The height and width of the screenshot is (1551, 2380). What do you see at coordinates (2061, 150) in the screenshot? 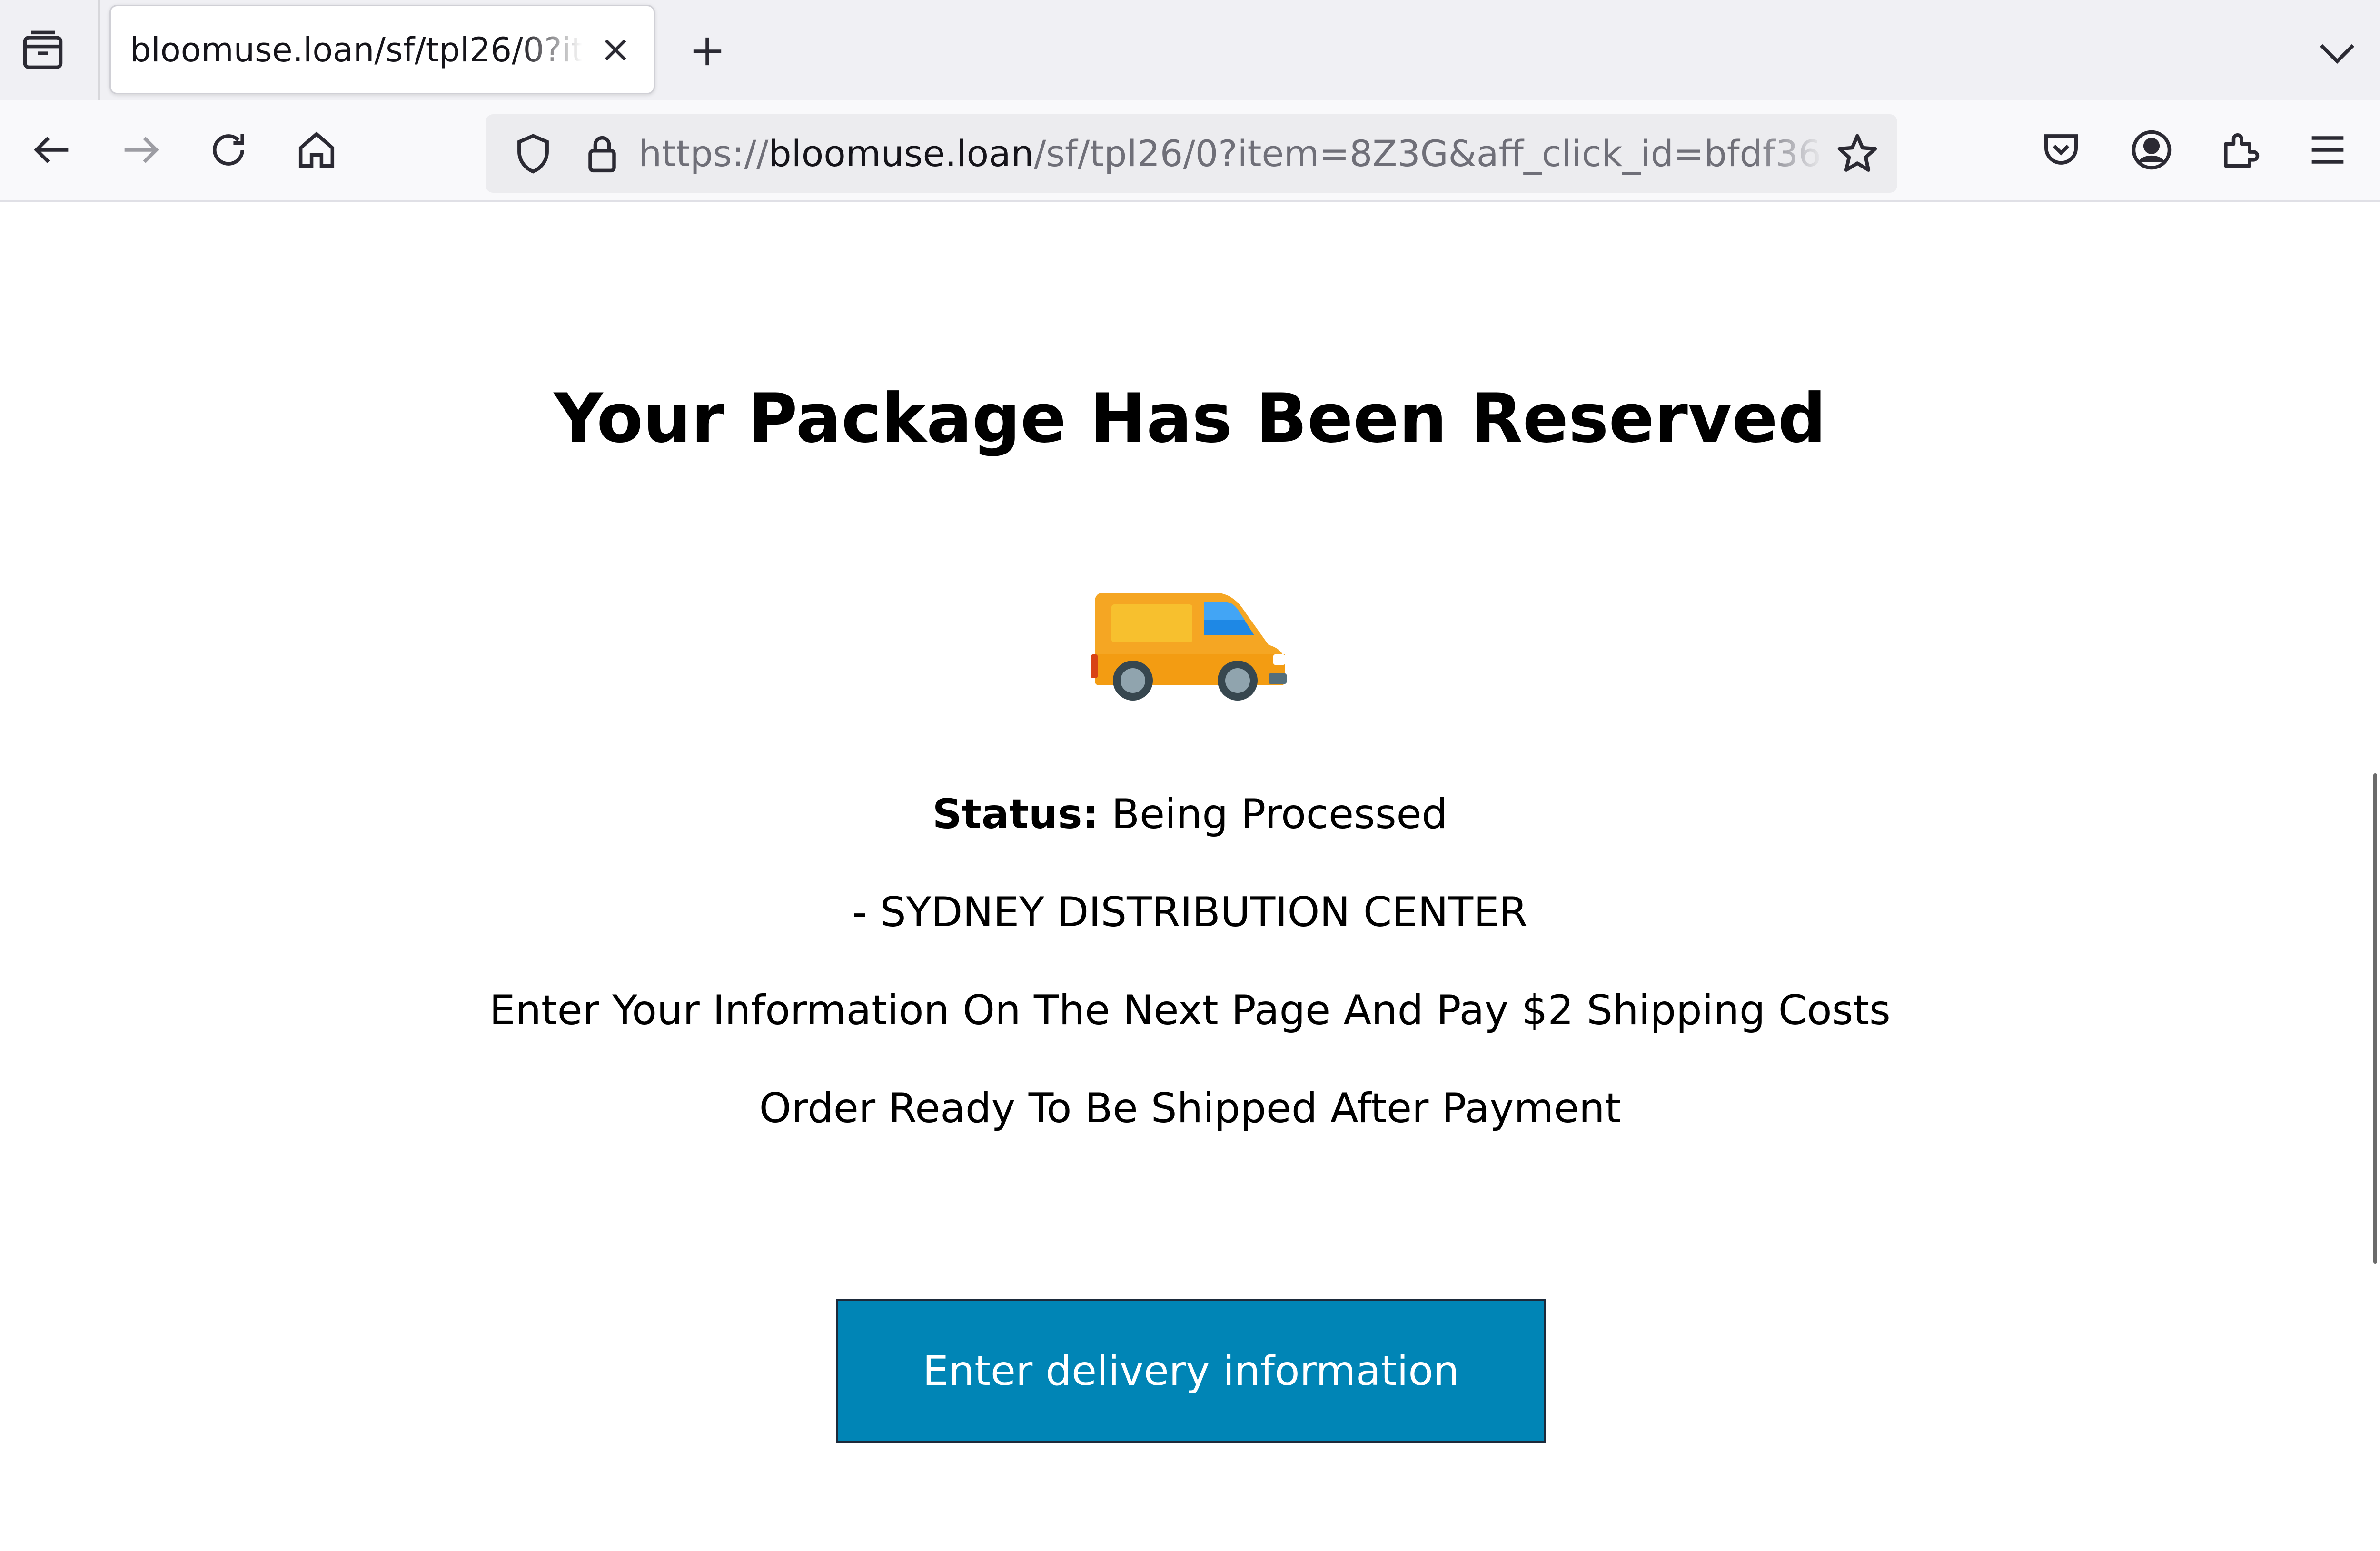
I see `pocket-icon` at bounding box center [2061, 150].